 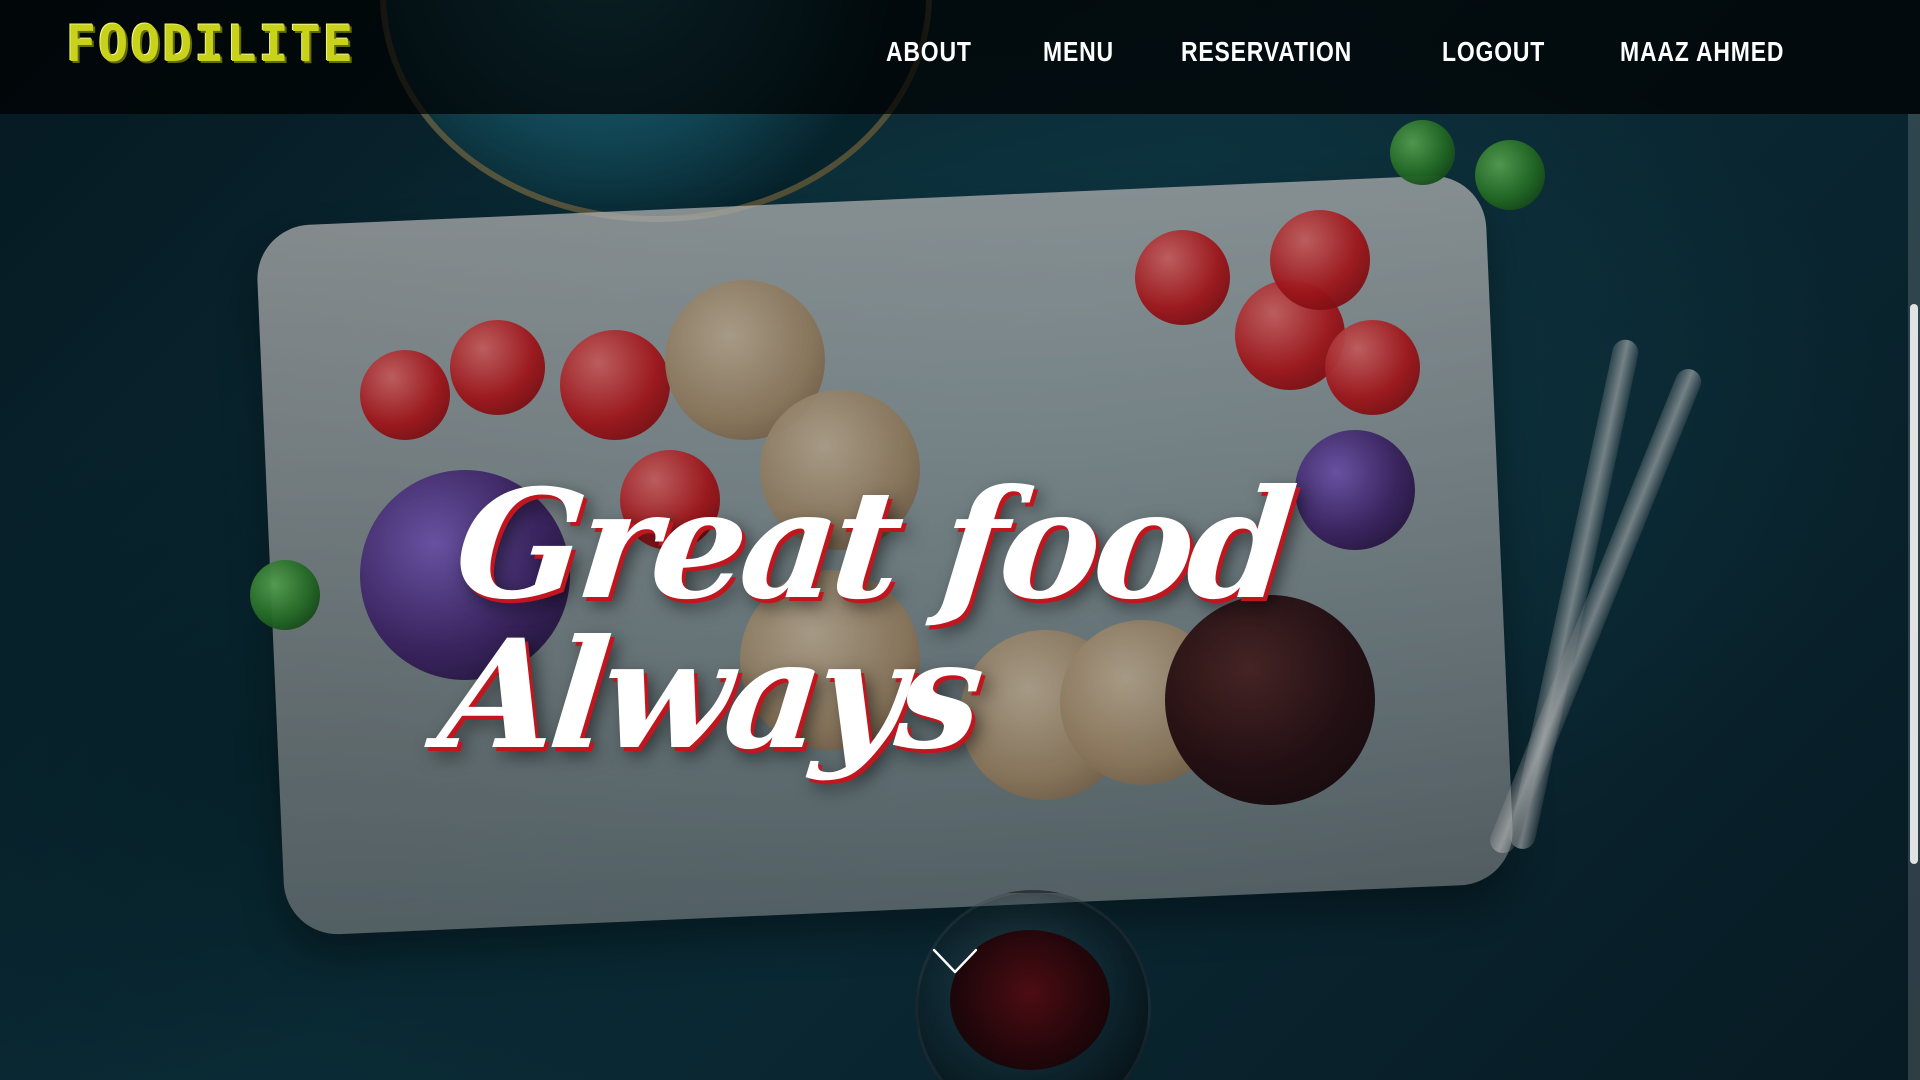 What do you see at coordinates (1353, 52) in the screenshot?
I see `main-nav: ABOUT MENU RESERVATION LOGOUT MAAZ AHMED` at bounding box center [1353, 52].